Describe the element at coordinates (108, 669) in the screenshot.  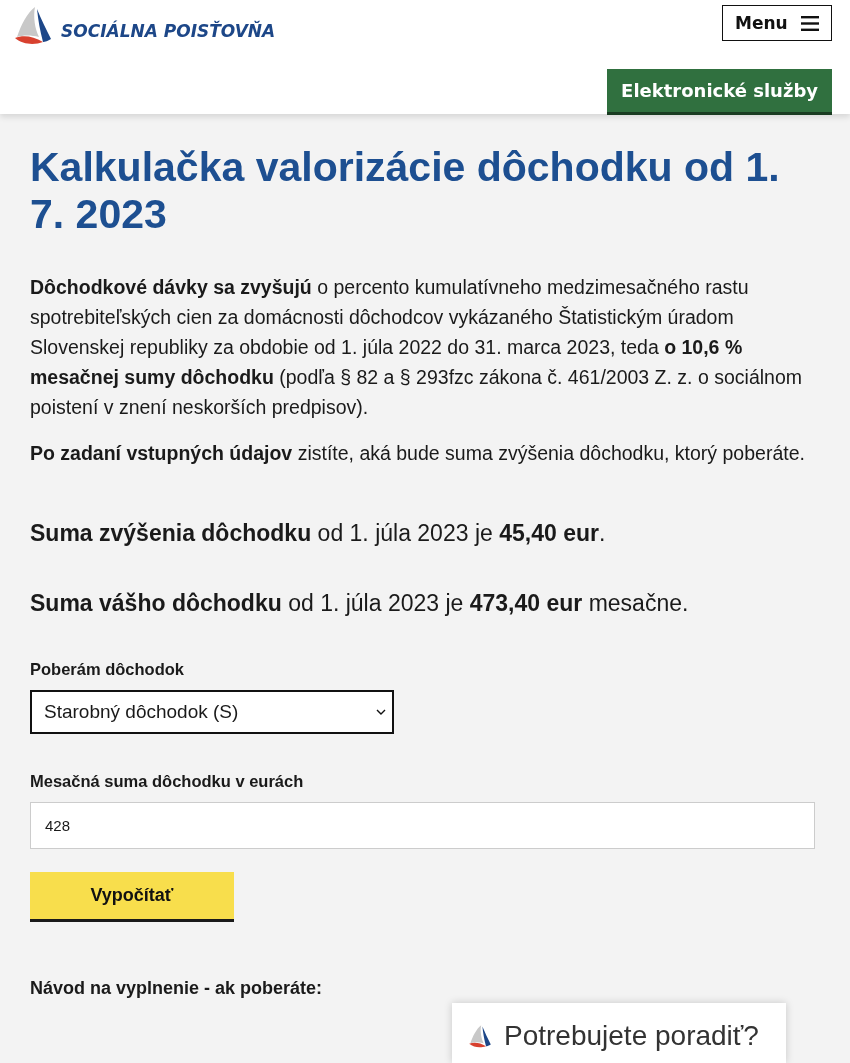
I see `pension-type-label: Poberám dôchodok` at that location.